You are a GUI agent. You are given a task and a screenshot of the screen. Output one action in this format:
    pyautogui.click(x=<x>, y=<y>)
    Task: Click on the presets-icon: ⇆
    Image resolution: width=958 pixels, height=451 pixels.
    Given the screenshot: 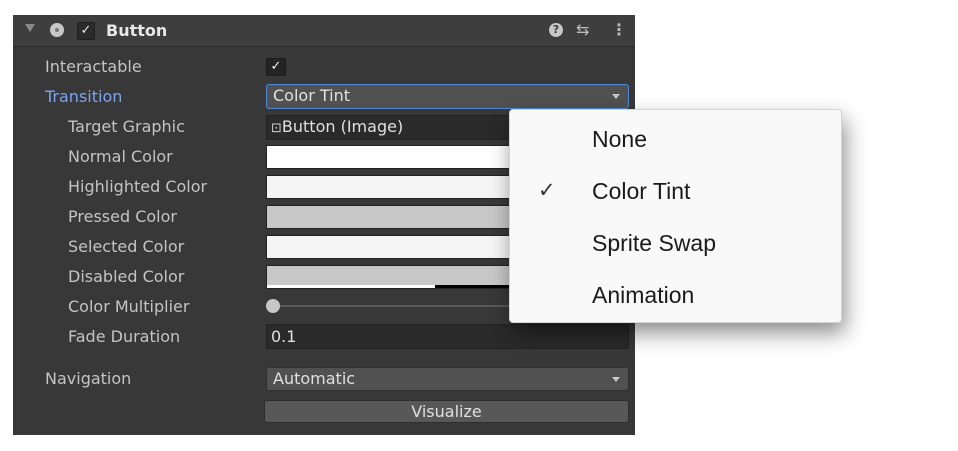 What is the action you would take?
    pyautogui.click(x=582, y=29)
    